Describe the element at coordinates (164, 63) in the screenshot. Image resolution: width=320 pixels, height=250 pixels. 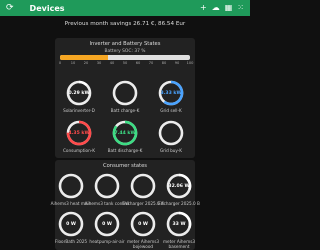
I see `battery-scale-label: 80` at that location.